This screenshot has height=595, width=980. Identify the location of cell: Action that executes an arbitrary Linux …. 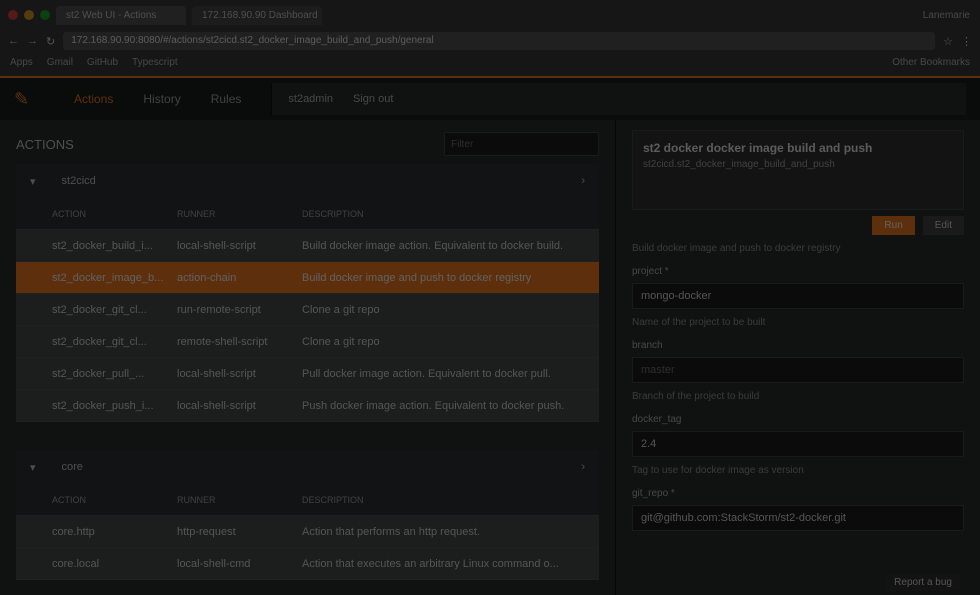
(430, 563).